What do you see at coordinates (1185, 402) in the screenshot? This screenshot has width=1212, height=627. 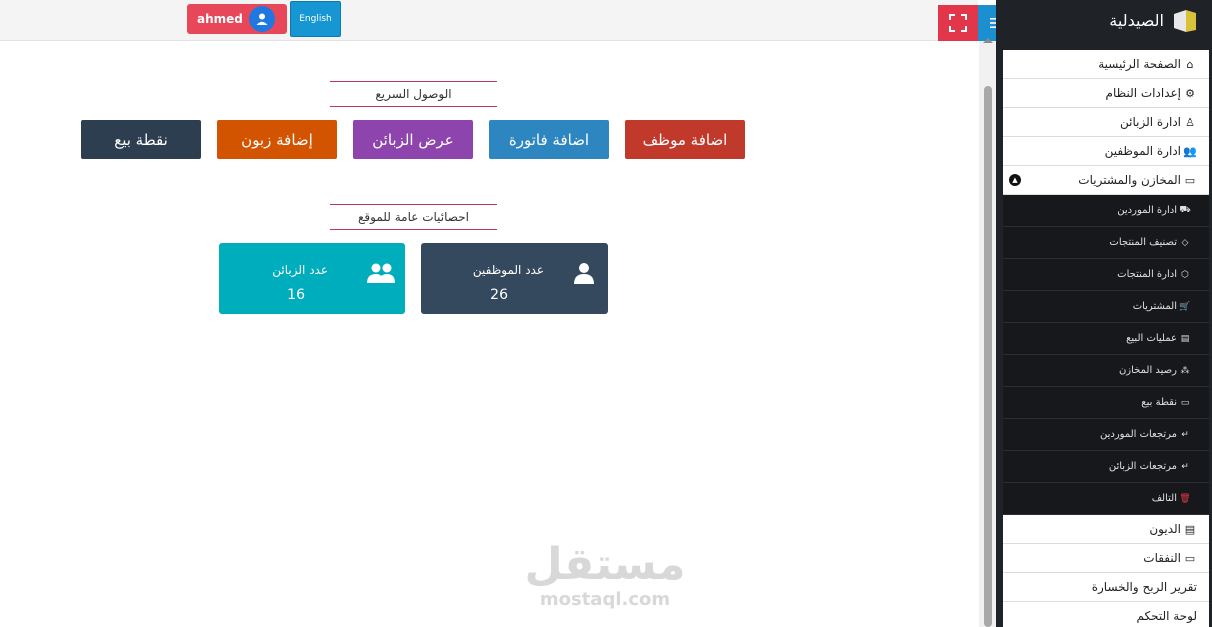 I see `card-icon: ▭` at bounding box center [1185, 402].